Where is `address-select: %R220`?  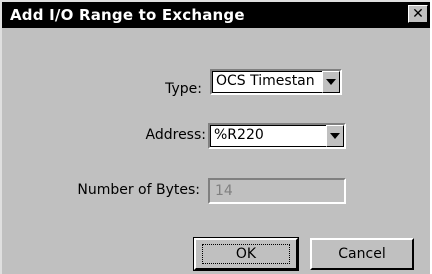
address-select: %R220 is located at coordinates (277, 136).